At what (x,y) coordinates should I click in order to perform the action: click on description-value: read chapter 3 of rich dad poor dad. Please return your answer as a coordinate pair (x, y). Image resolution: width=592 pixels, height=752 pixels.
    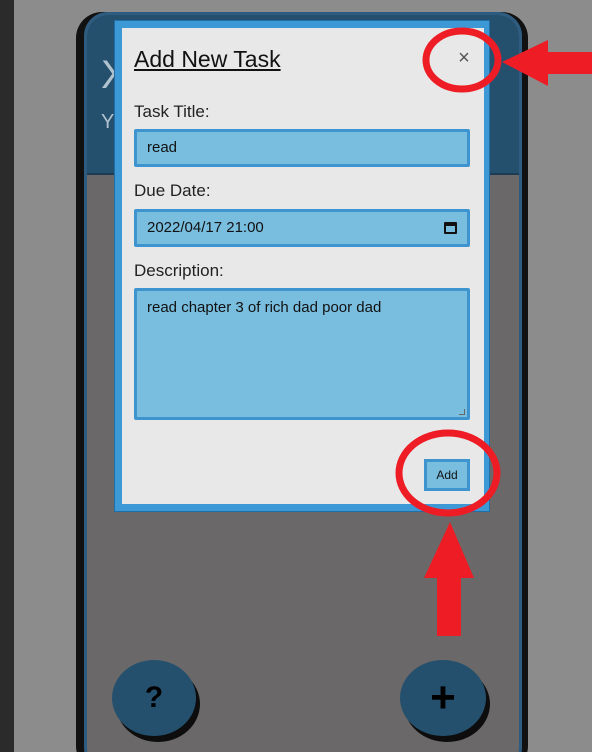
    Looking at the image, I should click on (264, 307).